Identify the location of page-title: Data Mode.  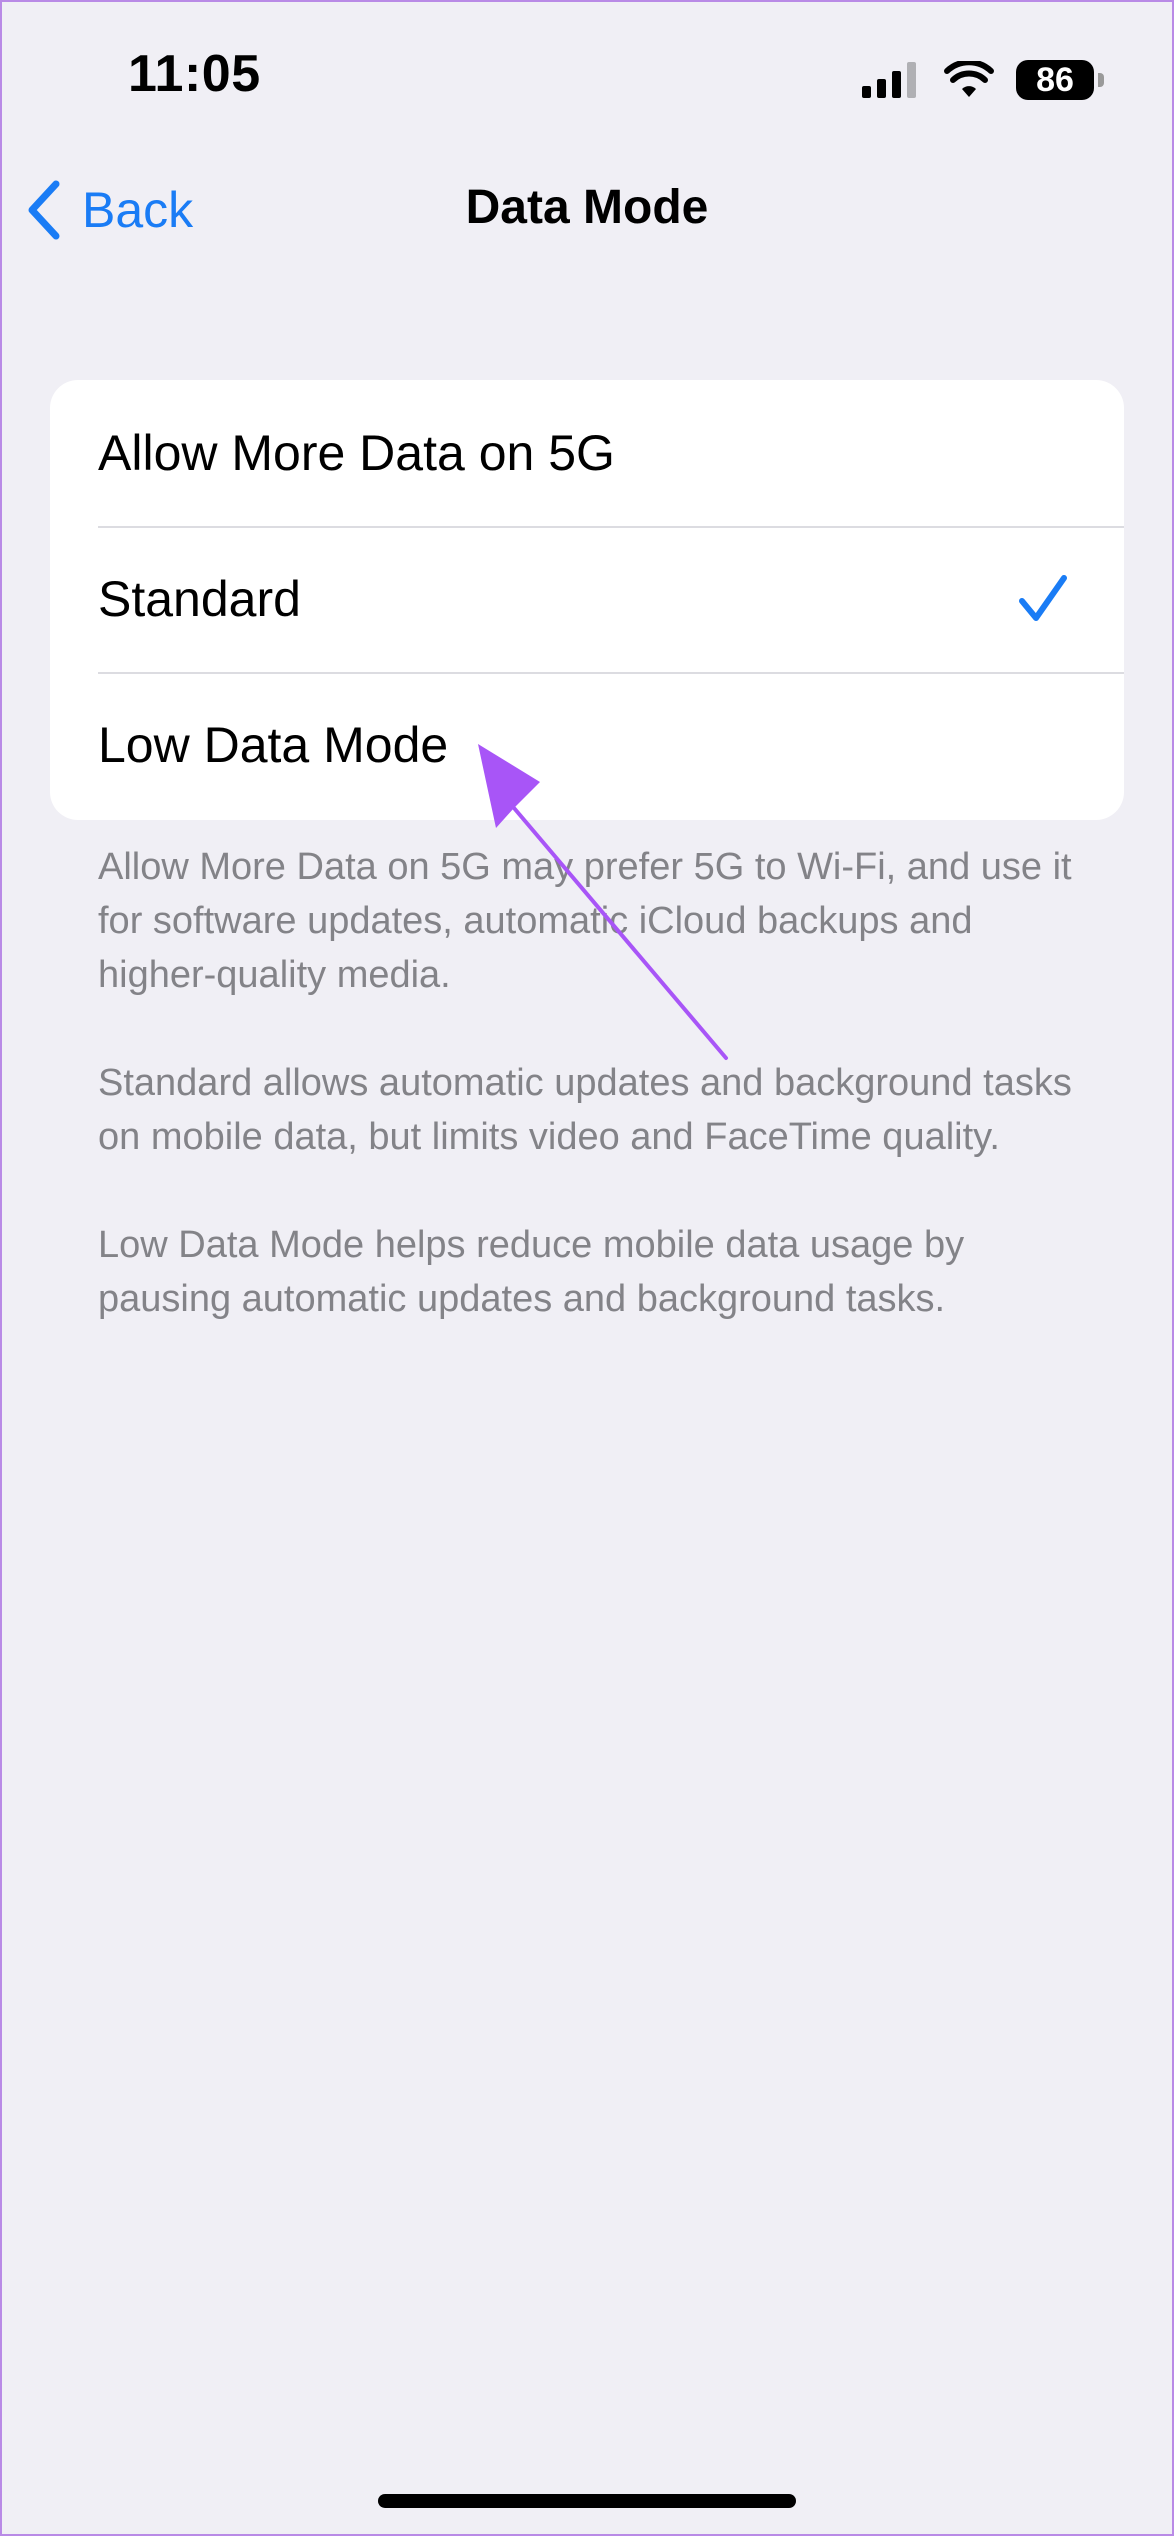
(587, 207).